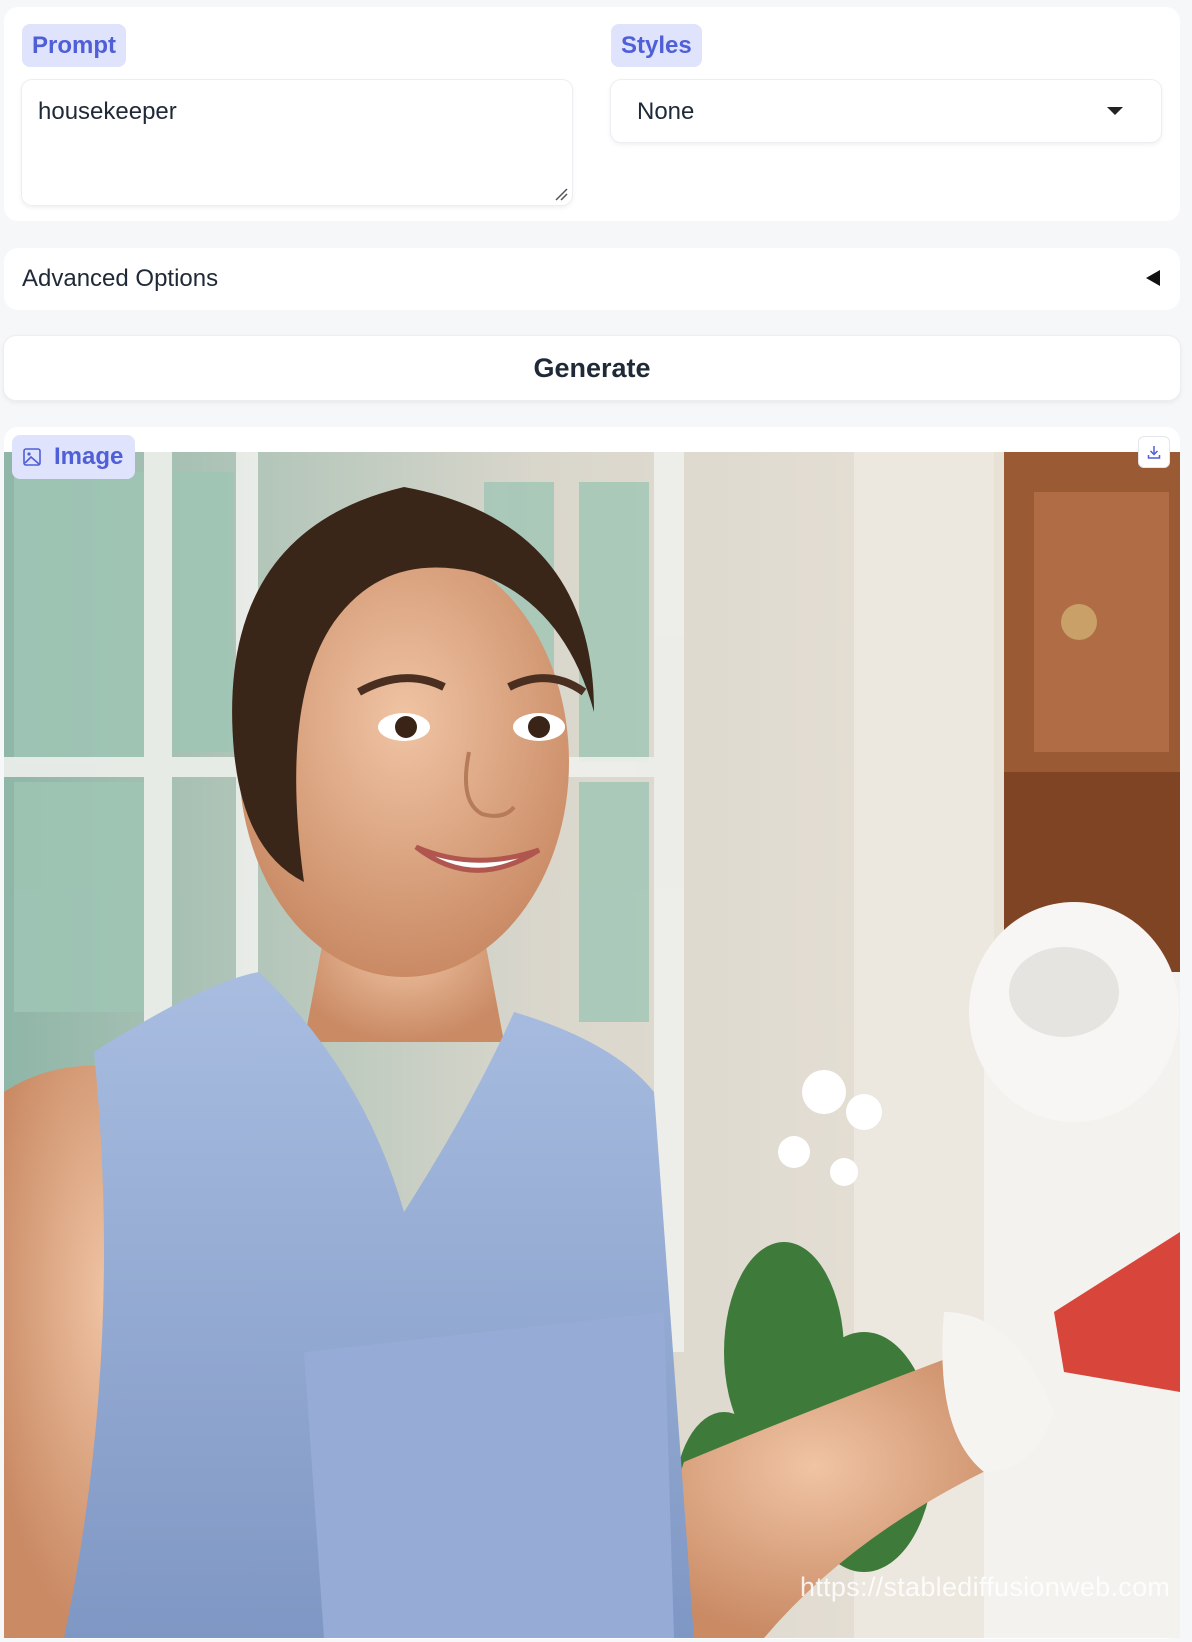  I want to click on prompt-textarea: housekeeper, so click(297, 142).